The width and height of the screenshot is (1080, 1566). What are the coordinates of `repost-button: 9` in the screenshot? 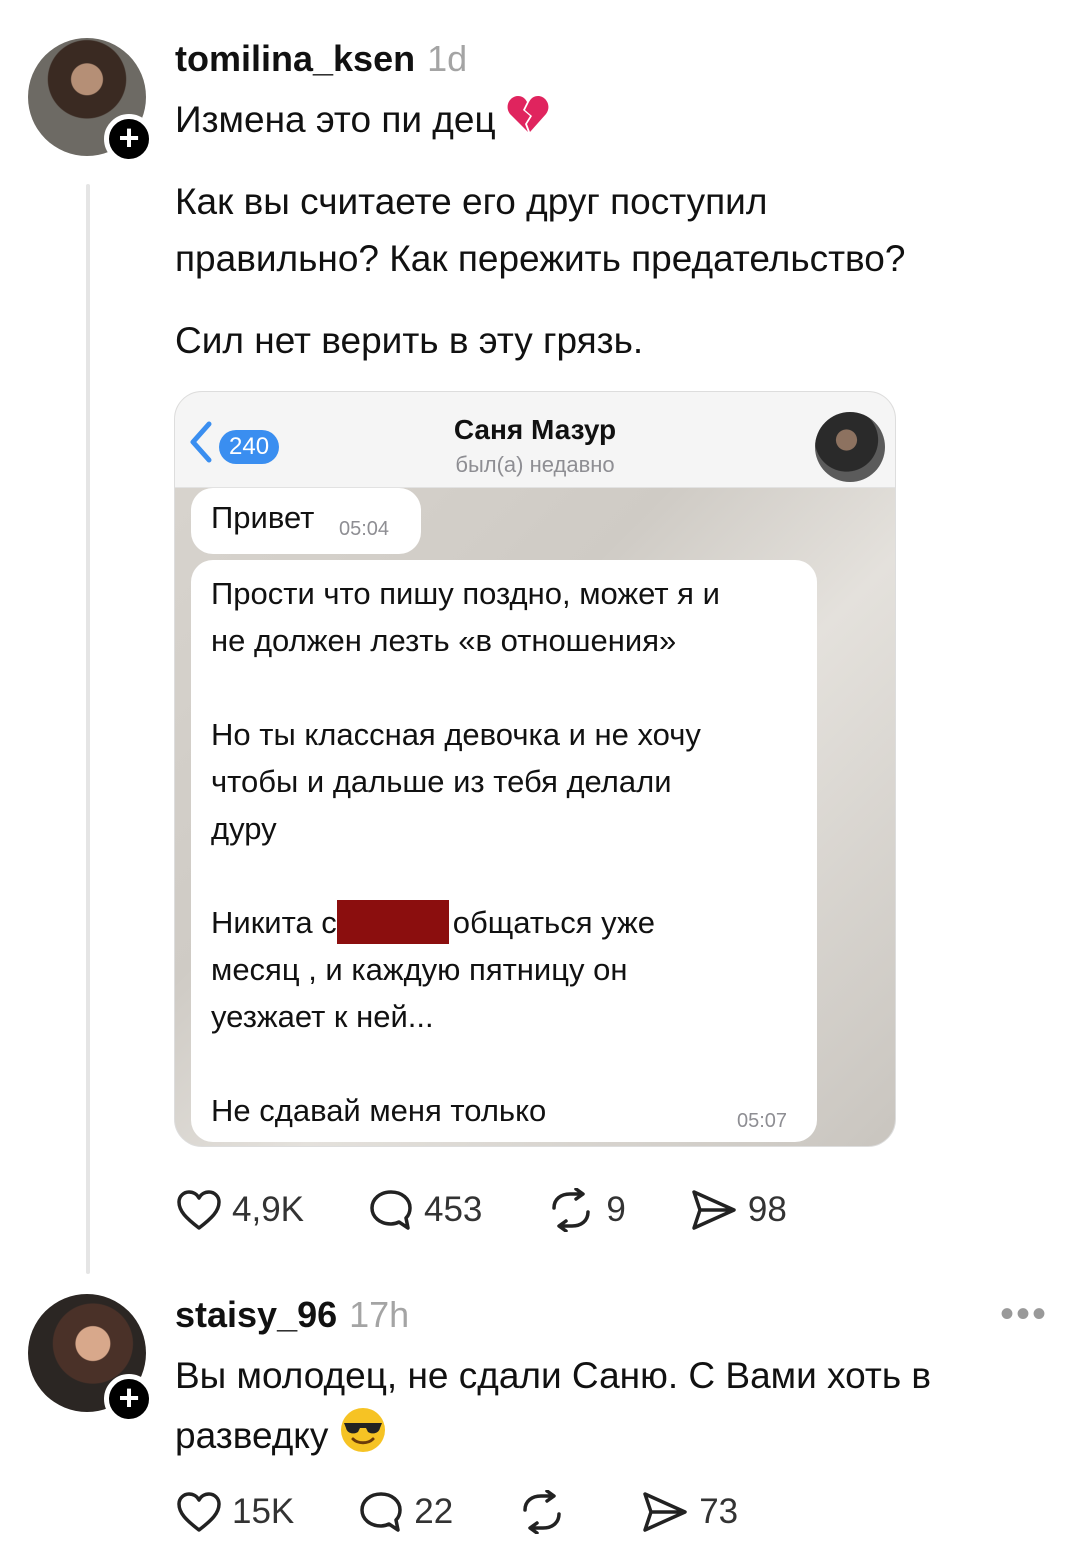 It's located at (586, 1210).